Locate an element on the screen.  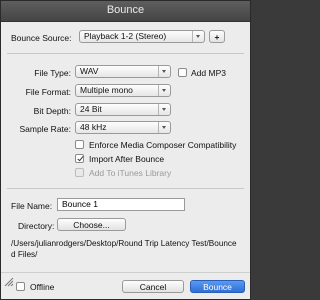
bounce-source-label: Bounce Source: is located at coordinates (41, 38).